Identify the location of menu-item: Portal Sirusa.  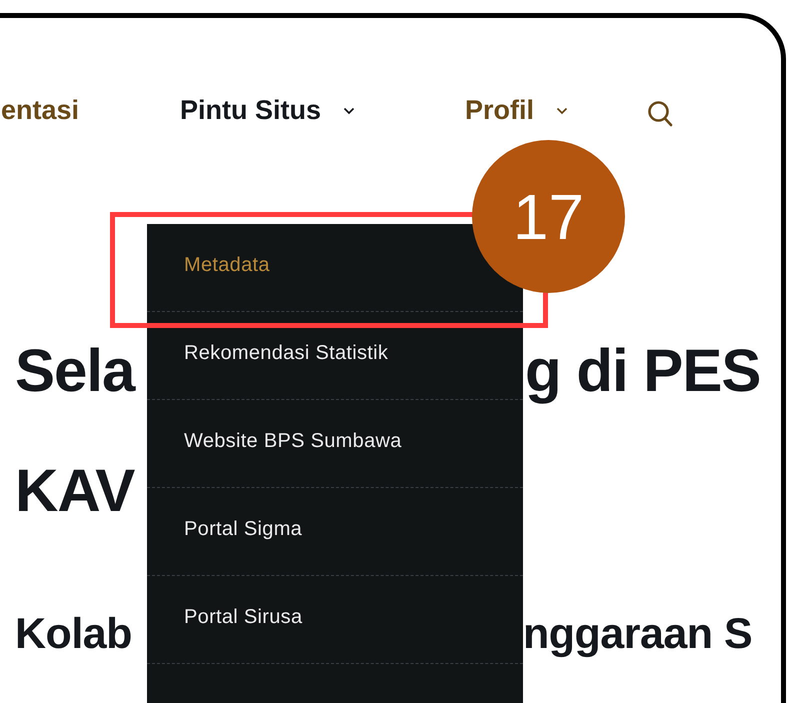
(243, 617).